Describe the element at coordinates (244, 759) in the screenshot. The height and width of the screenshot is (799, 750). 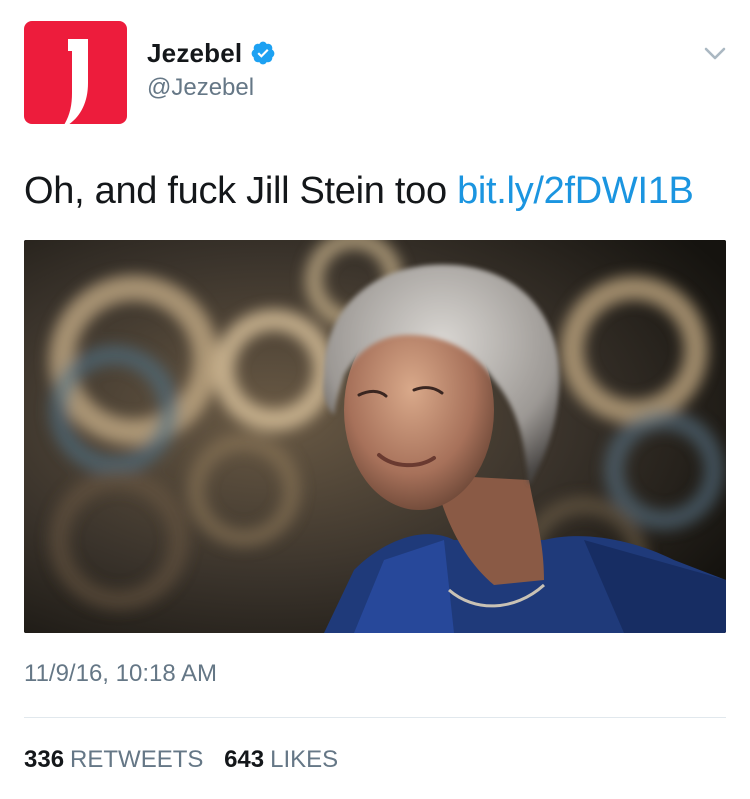
I see `likes-count: 643` at that location.